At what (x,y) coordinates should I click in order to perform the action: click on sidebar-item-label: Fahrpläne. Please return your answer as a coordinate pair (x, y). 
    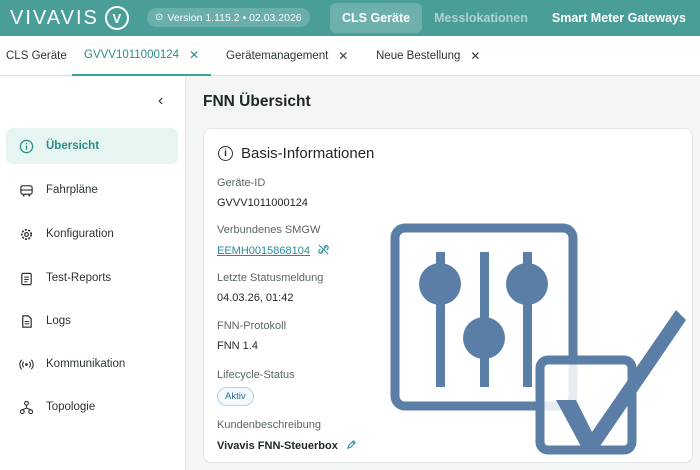
    Looking at the image, I should click on (72, 190).